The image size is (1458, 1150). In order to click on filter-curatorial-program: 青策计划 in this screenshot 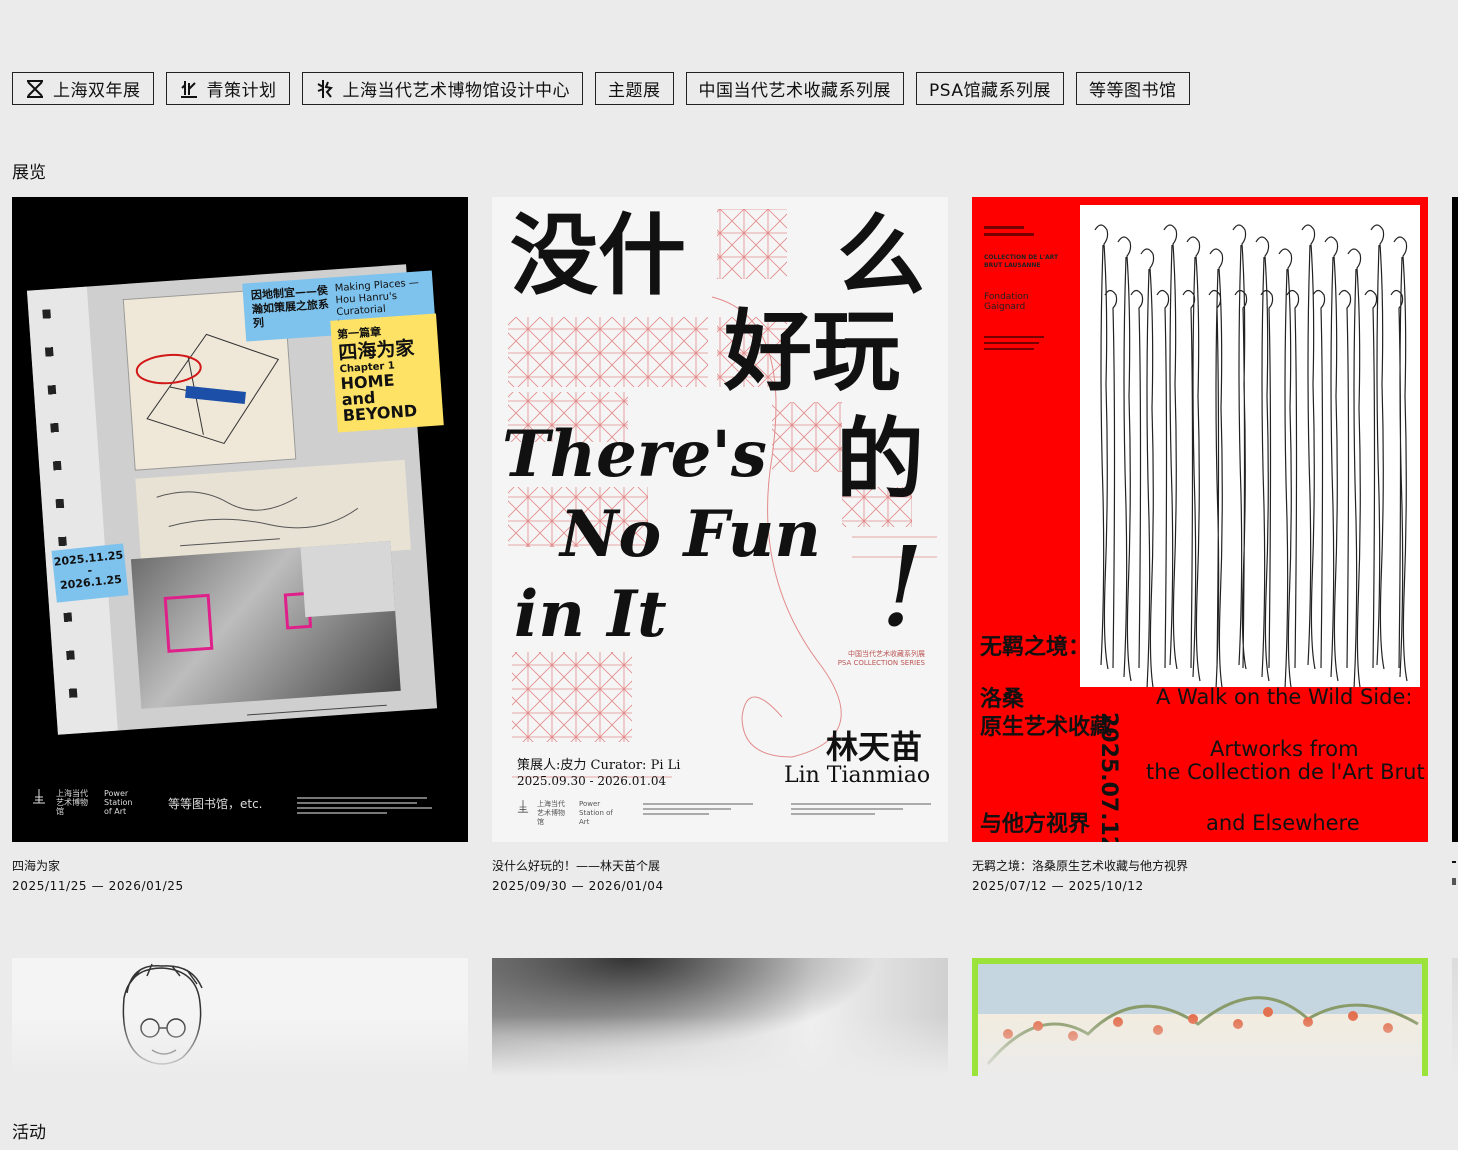, I will do `click(227, 88)`.